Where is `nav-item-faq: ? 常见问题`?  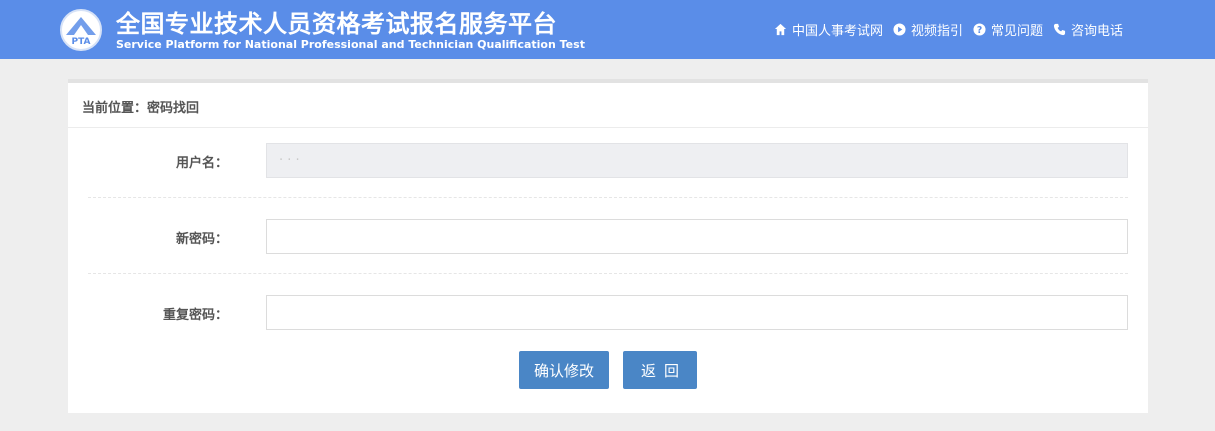 nav-item-faq: ? 常见问题 is located at coordinates (1008, 29).